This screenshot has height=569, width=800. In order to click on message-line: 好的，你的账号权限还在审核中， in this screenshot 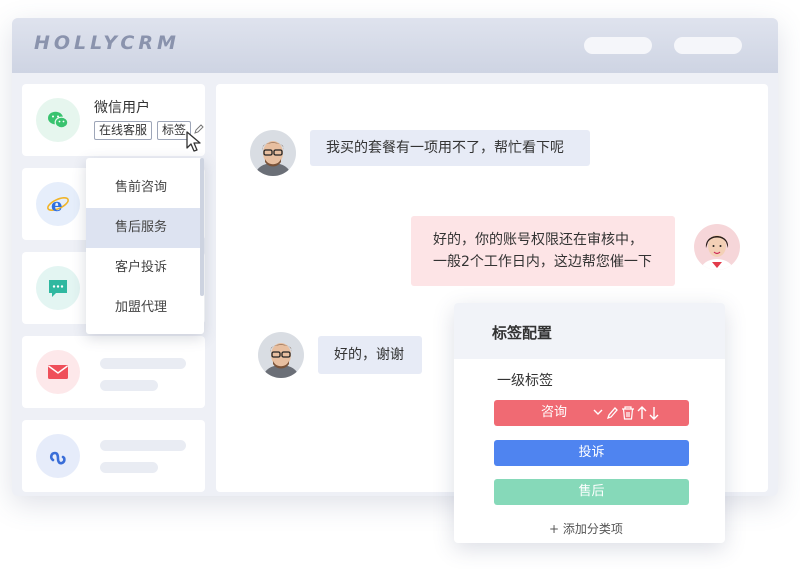, I will do `click(538, 240)`.